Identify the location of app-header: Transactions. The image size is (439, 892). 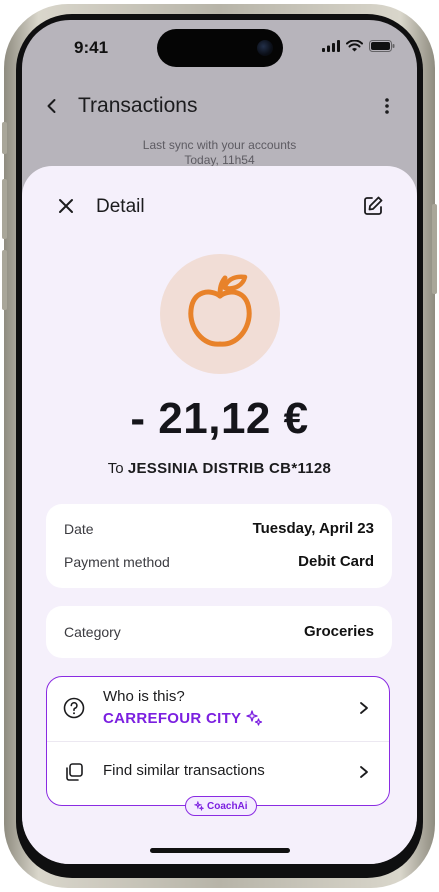
(219, 108).